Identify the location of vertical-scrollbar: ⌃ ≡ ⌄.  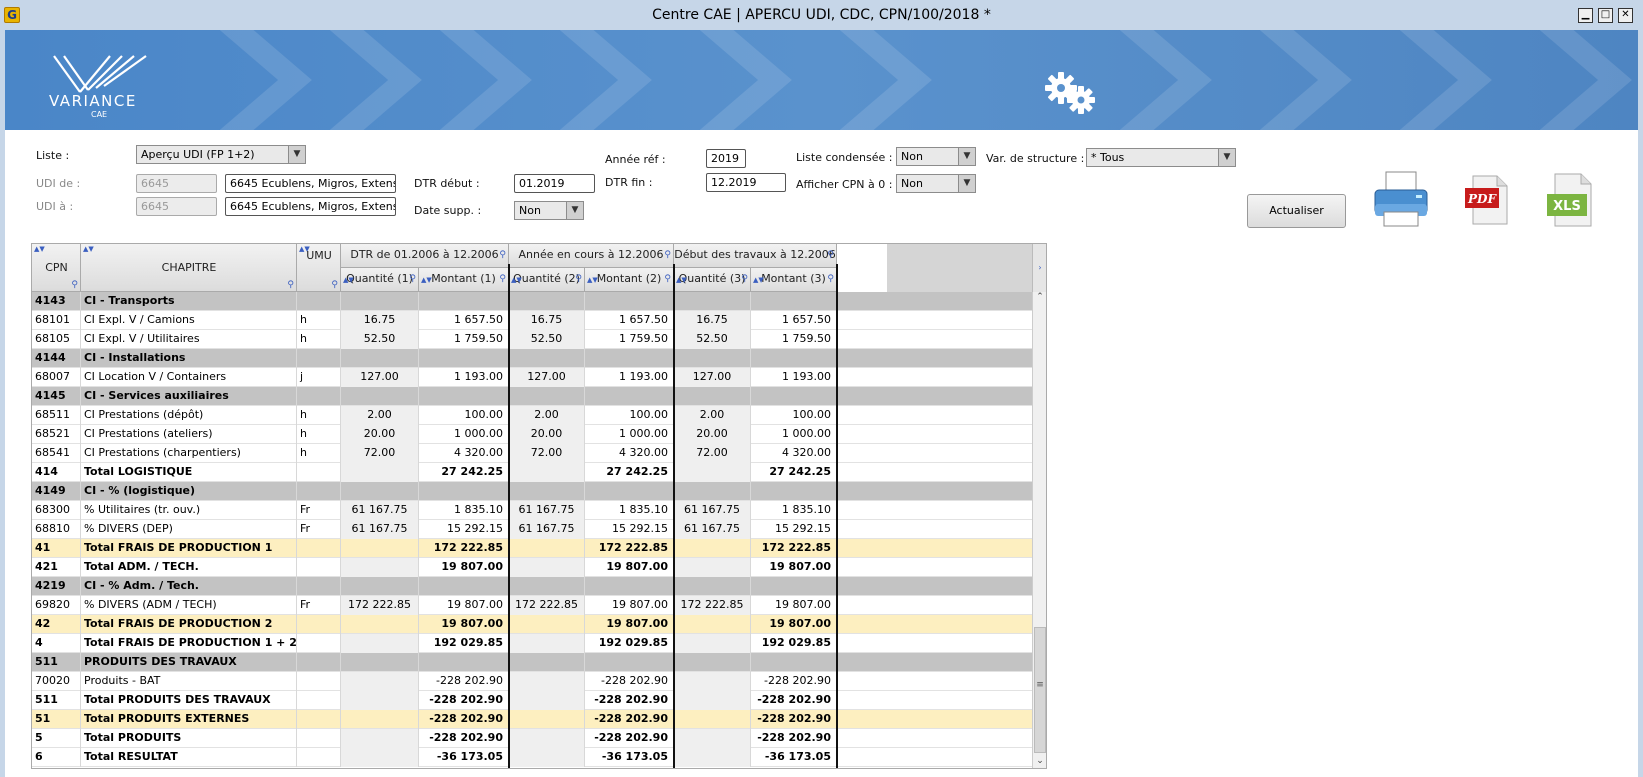
(1039, 530).